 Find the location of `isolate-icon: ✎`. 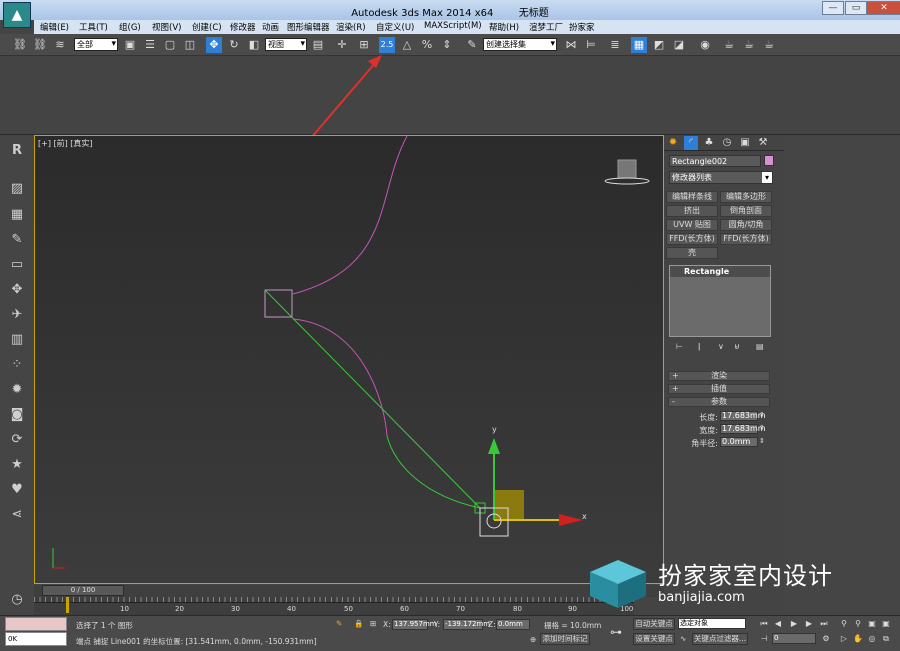

isolate-icon: ✎ is located at coordinates (339, 623).